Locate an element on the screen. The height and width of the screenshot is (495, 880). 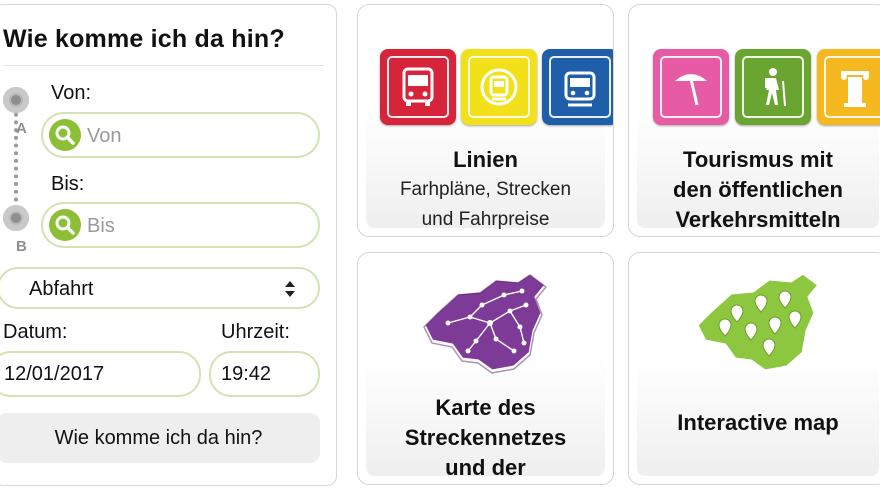
tile-lines-subtitle-2: und Fahrpreise is located at coordinates (485, 219).